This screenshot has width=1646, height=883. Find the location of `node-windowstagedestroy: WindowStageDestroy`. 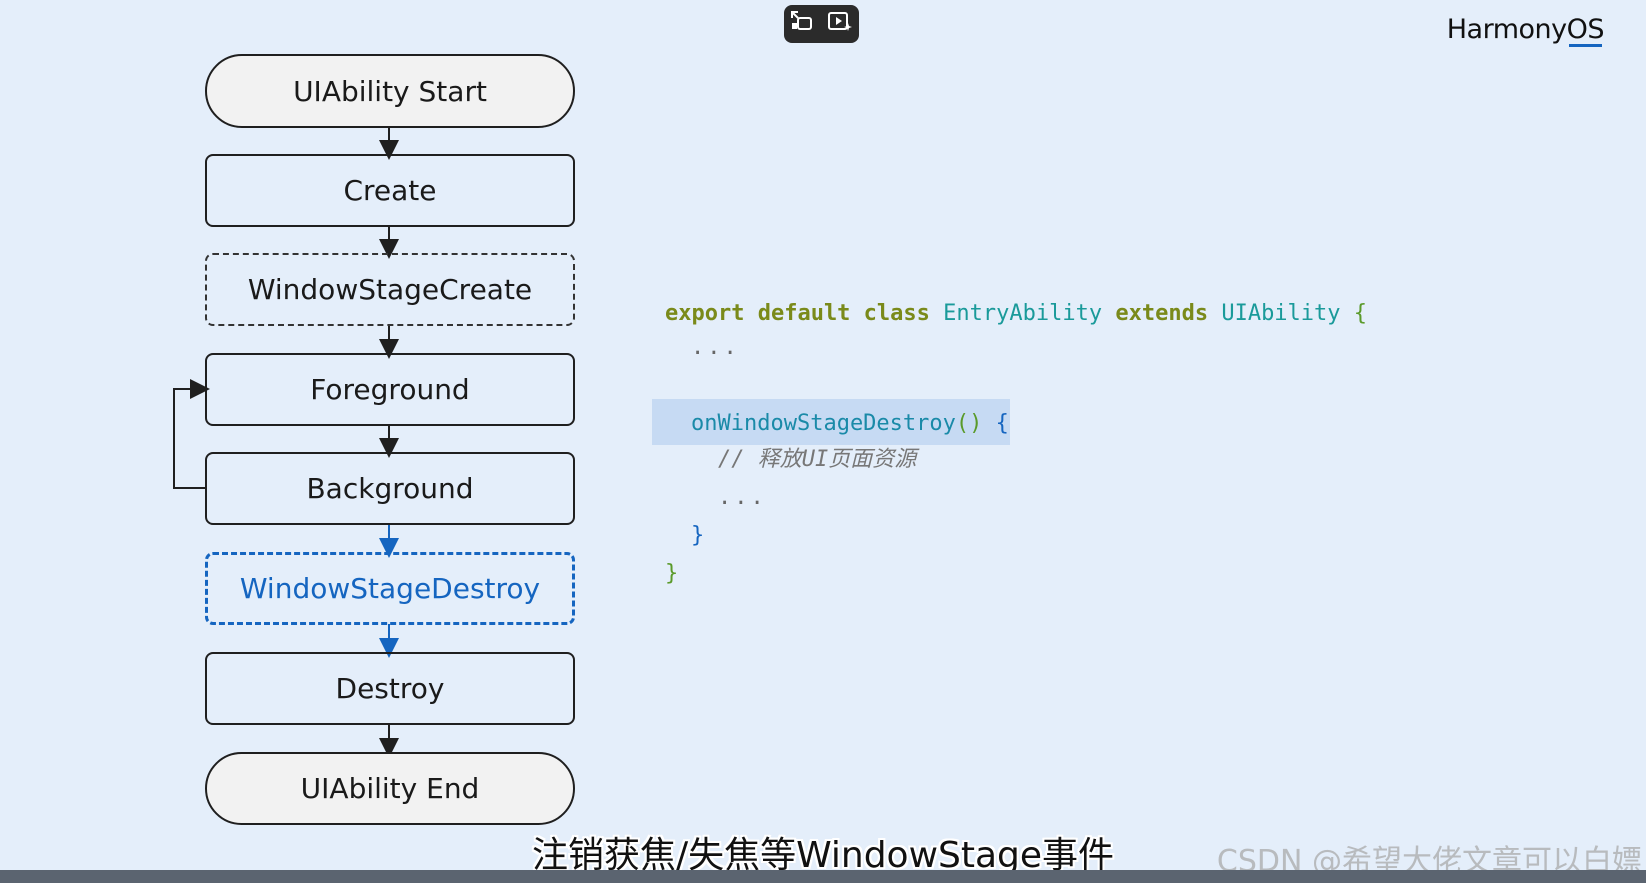

node-windowstagedestroy: WindowStageDestroy is located at coordinates (390, 588).